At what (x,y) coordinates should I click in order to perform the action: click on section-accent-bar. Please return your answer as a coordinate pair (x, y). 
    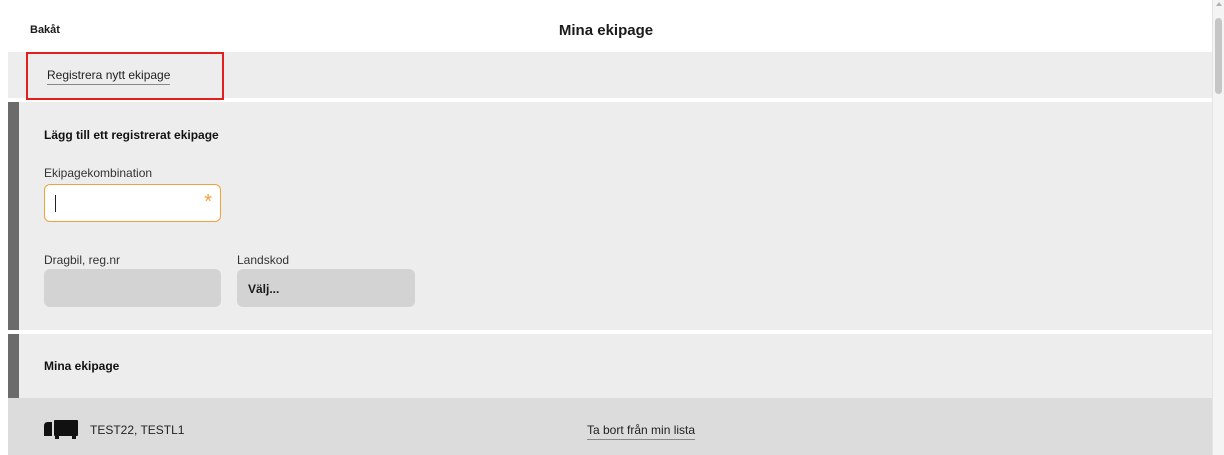
    Looking at the image, I should click on (13, 216).